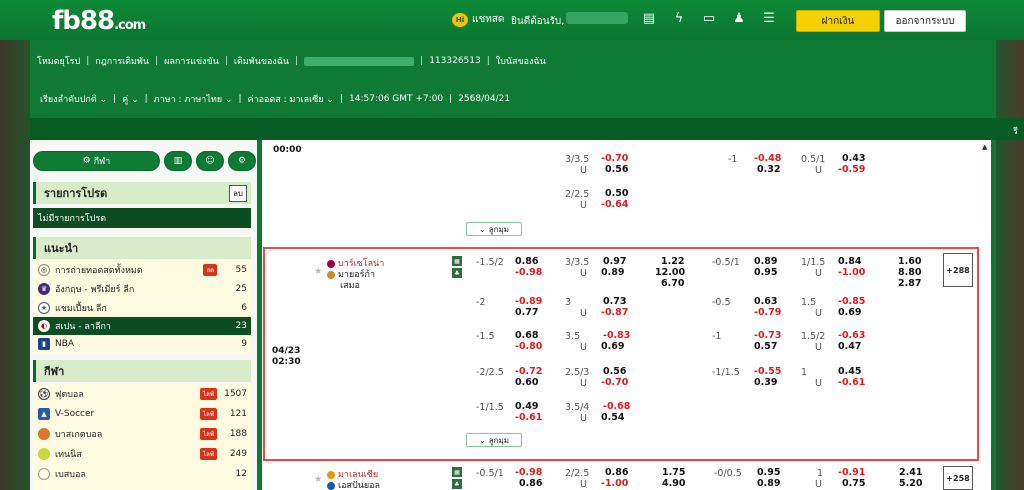 Image resolution: width=1024 pixels, height=490 pixels. What do you see at coordinates (528, 472) in the screenshot?
I see `odds-cell: -0.98` at bounding box center [528, 472].